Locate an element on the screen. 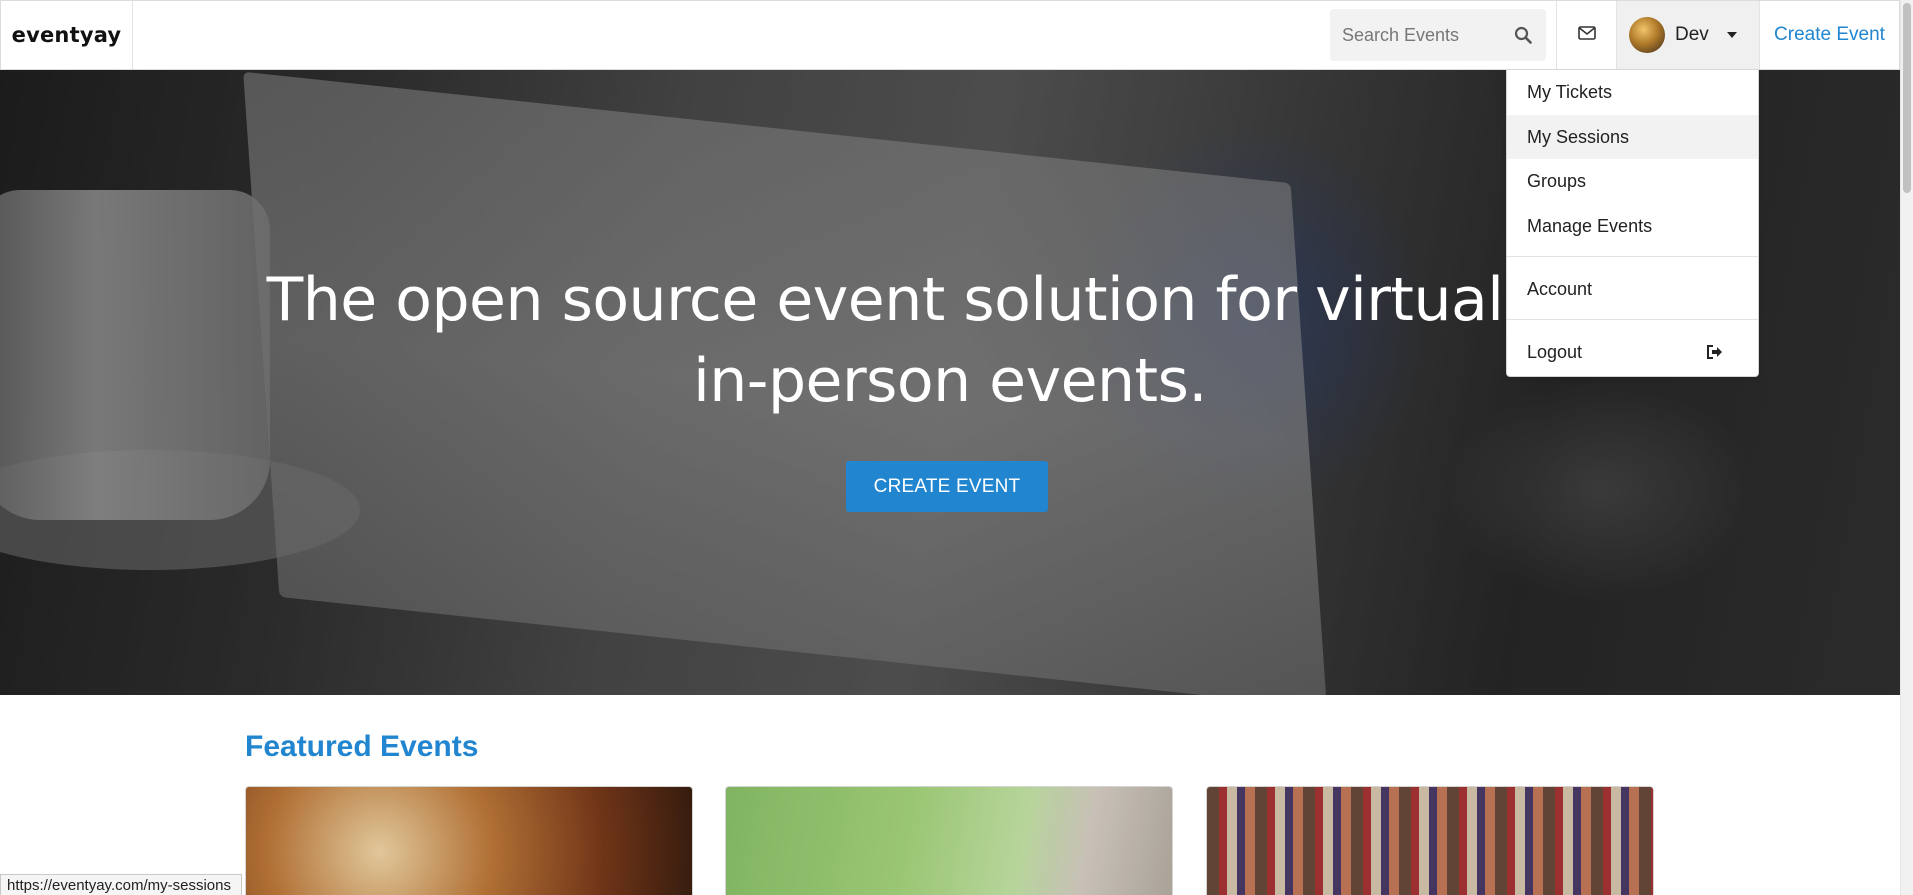 The image size is (1913, 895). menu-item-my-sessions: My Sessions is located at coordinates (1632, 137).